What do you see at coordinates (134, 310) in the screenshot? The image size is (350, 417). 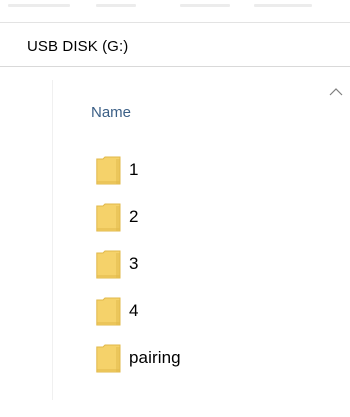 I see `folder-name: 4` at bounding box center [134, 310].